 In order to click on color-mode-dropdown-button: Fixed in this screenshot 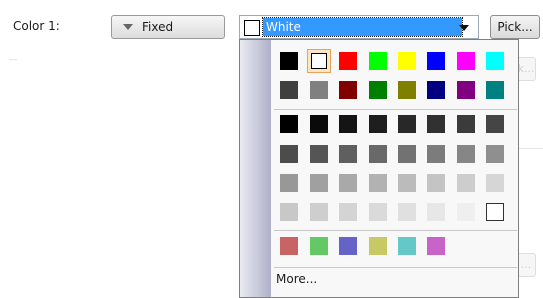, I will do `click(168, 27)`.